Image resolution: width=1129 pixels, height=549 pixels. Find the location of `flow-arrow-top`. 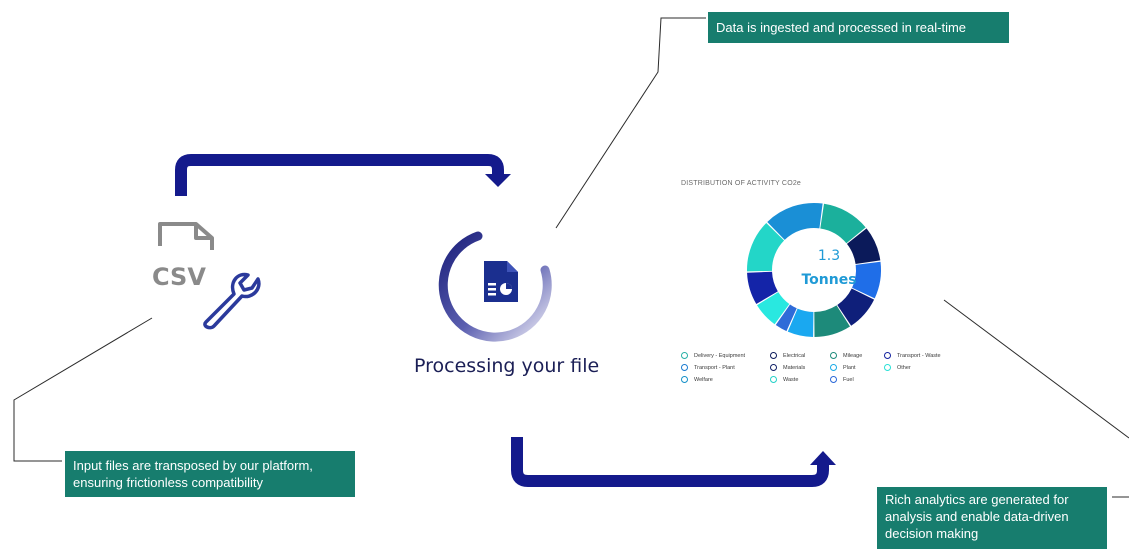

flow-arrow-top is located at coordinates (339, 175).